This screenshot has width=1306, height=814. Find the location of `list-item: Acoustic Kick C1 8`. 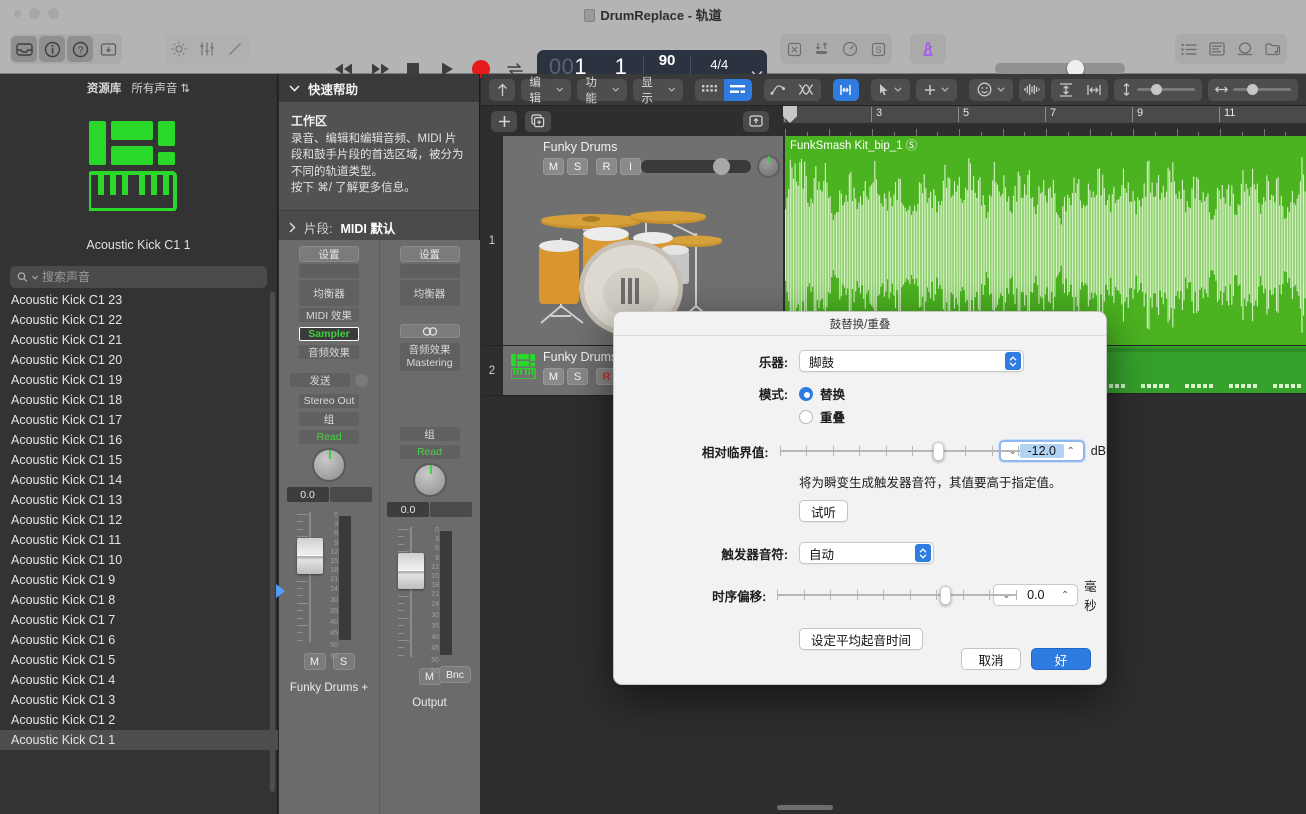

list-item: Acoustic Kick C1 8 is located at coordinates (139, 600).